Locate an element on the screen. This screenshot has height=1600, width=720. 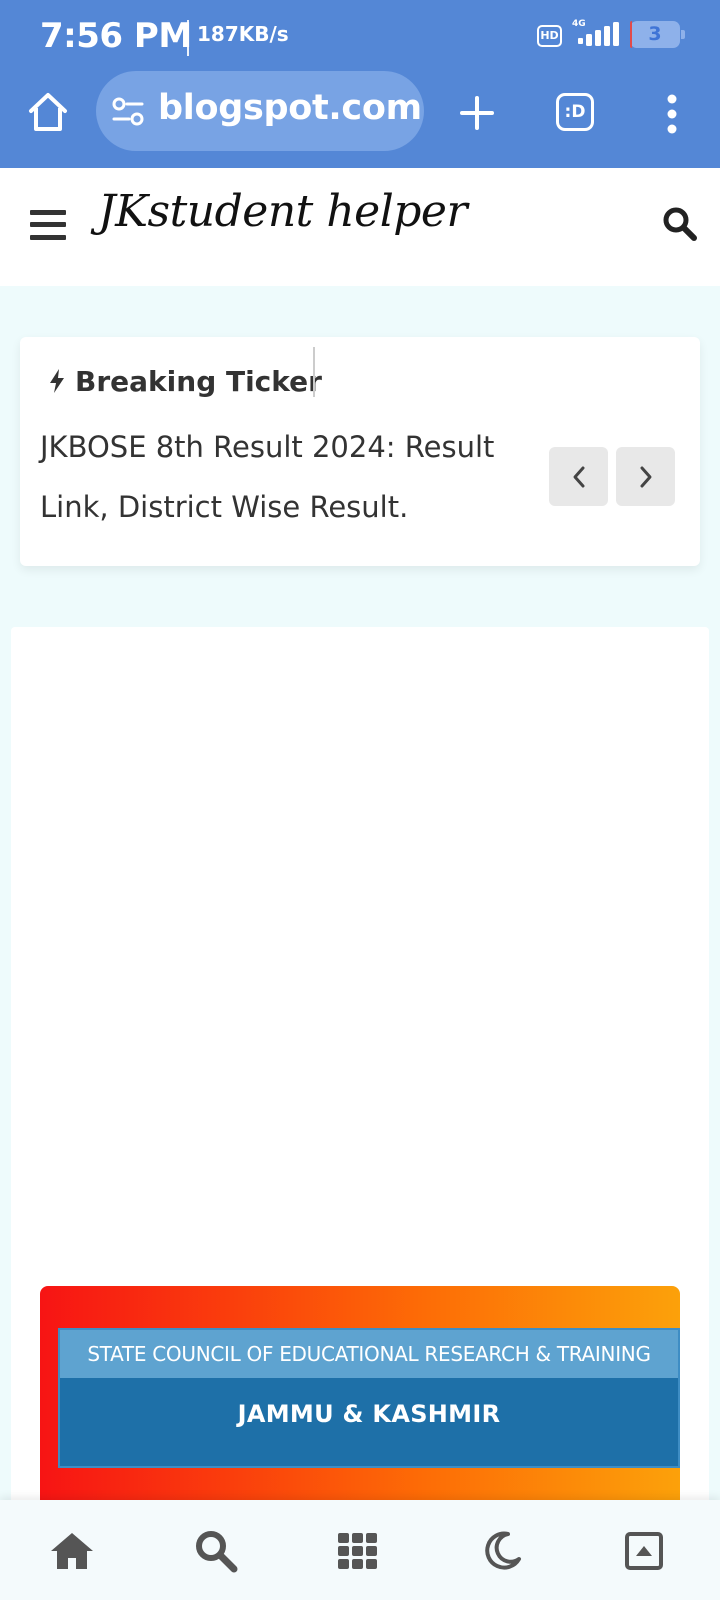
scroll-top-icon is located at coordinates (644, 1551).